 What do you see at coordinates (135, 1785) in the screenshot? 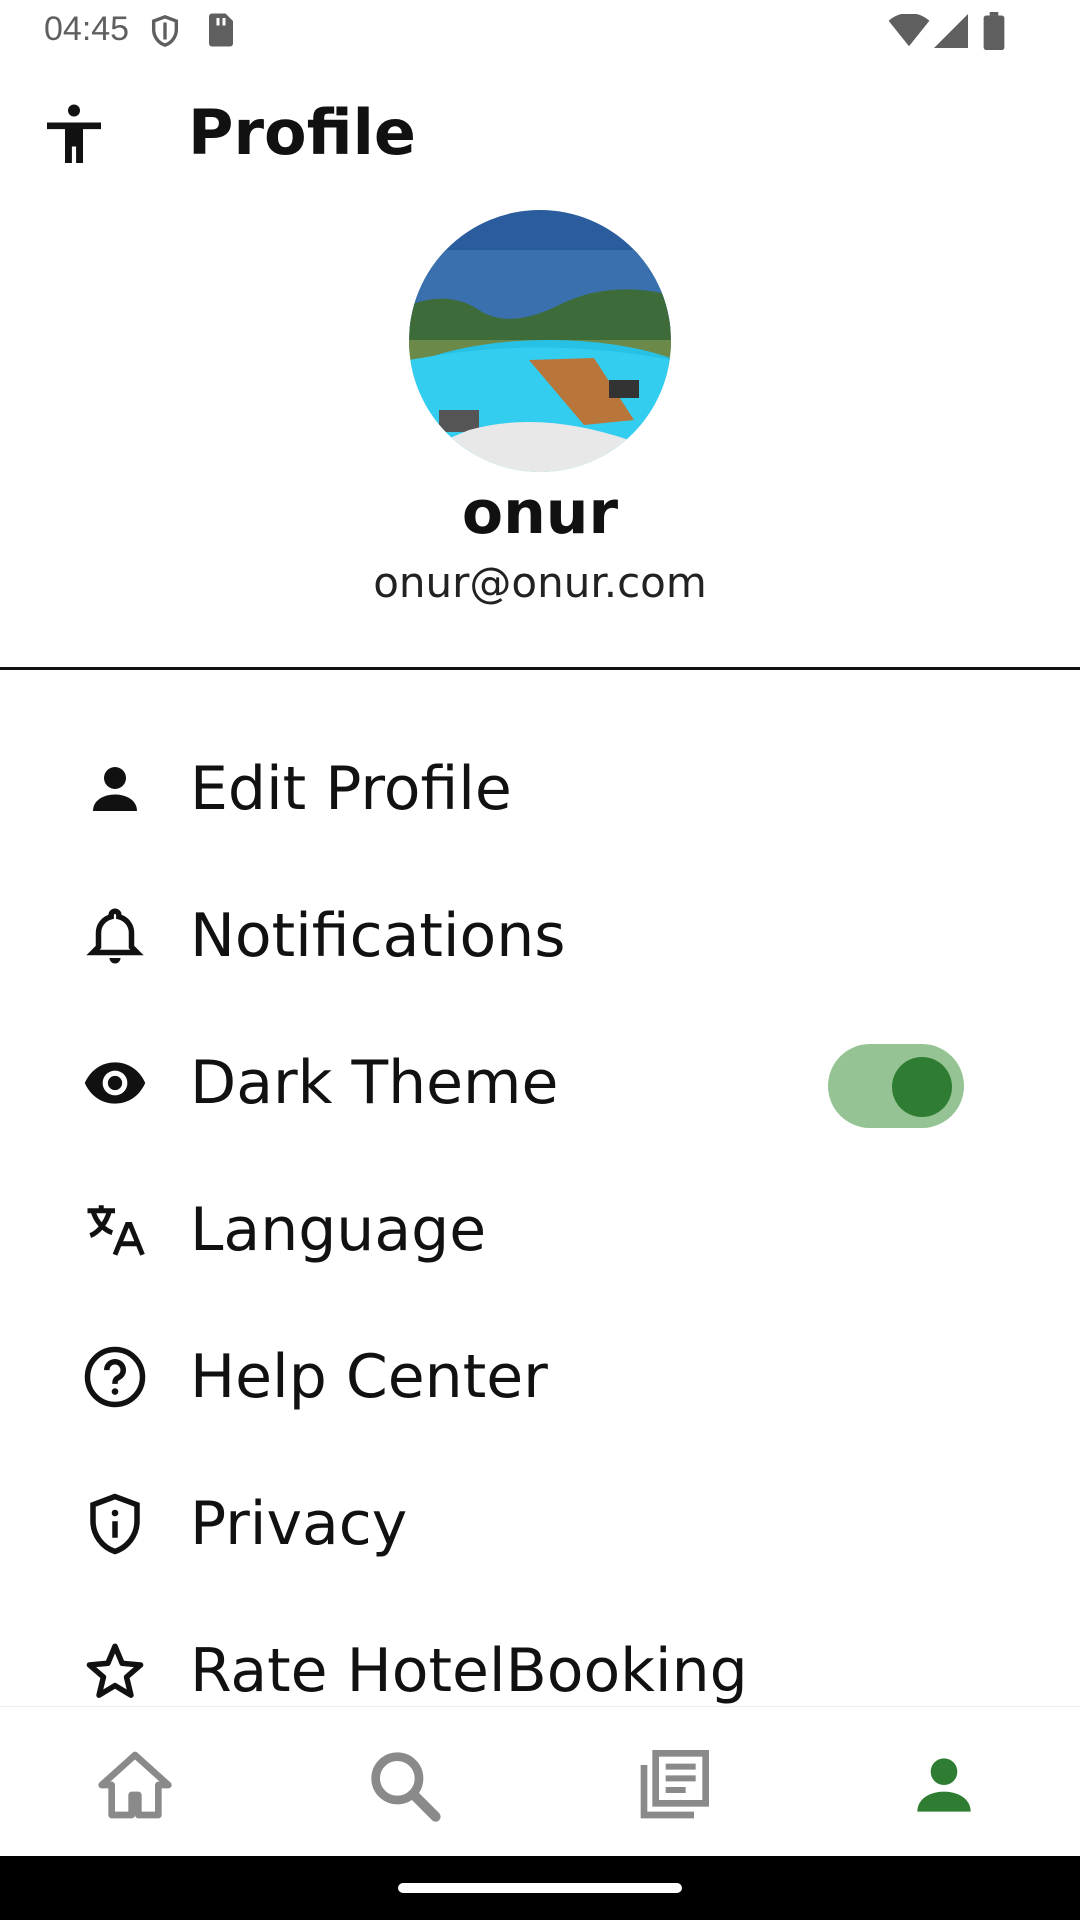
I see `home-icon` at bounding box center [135, 1785].